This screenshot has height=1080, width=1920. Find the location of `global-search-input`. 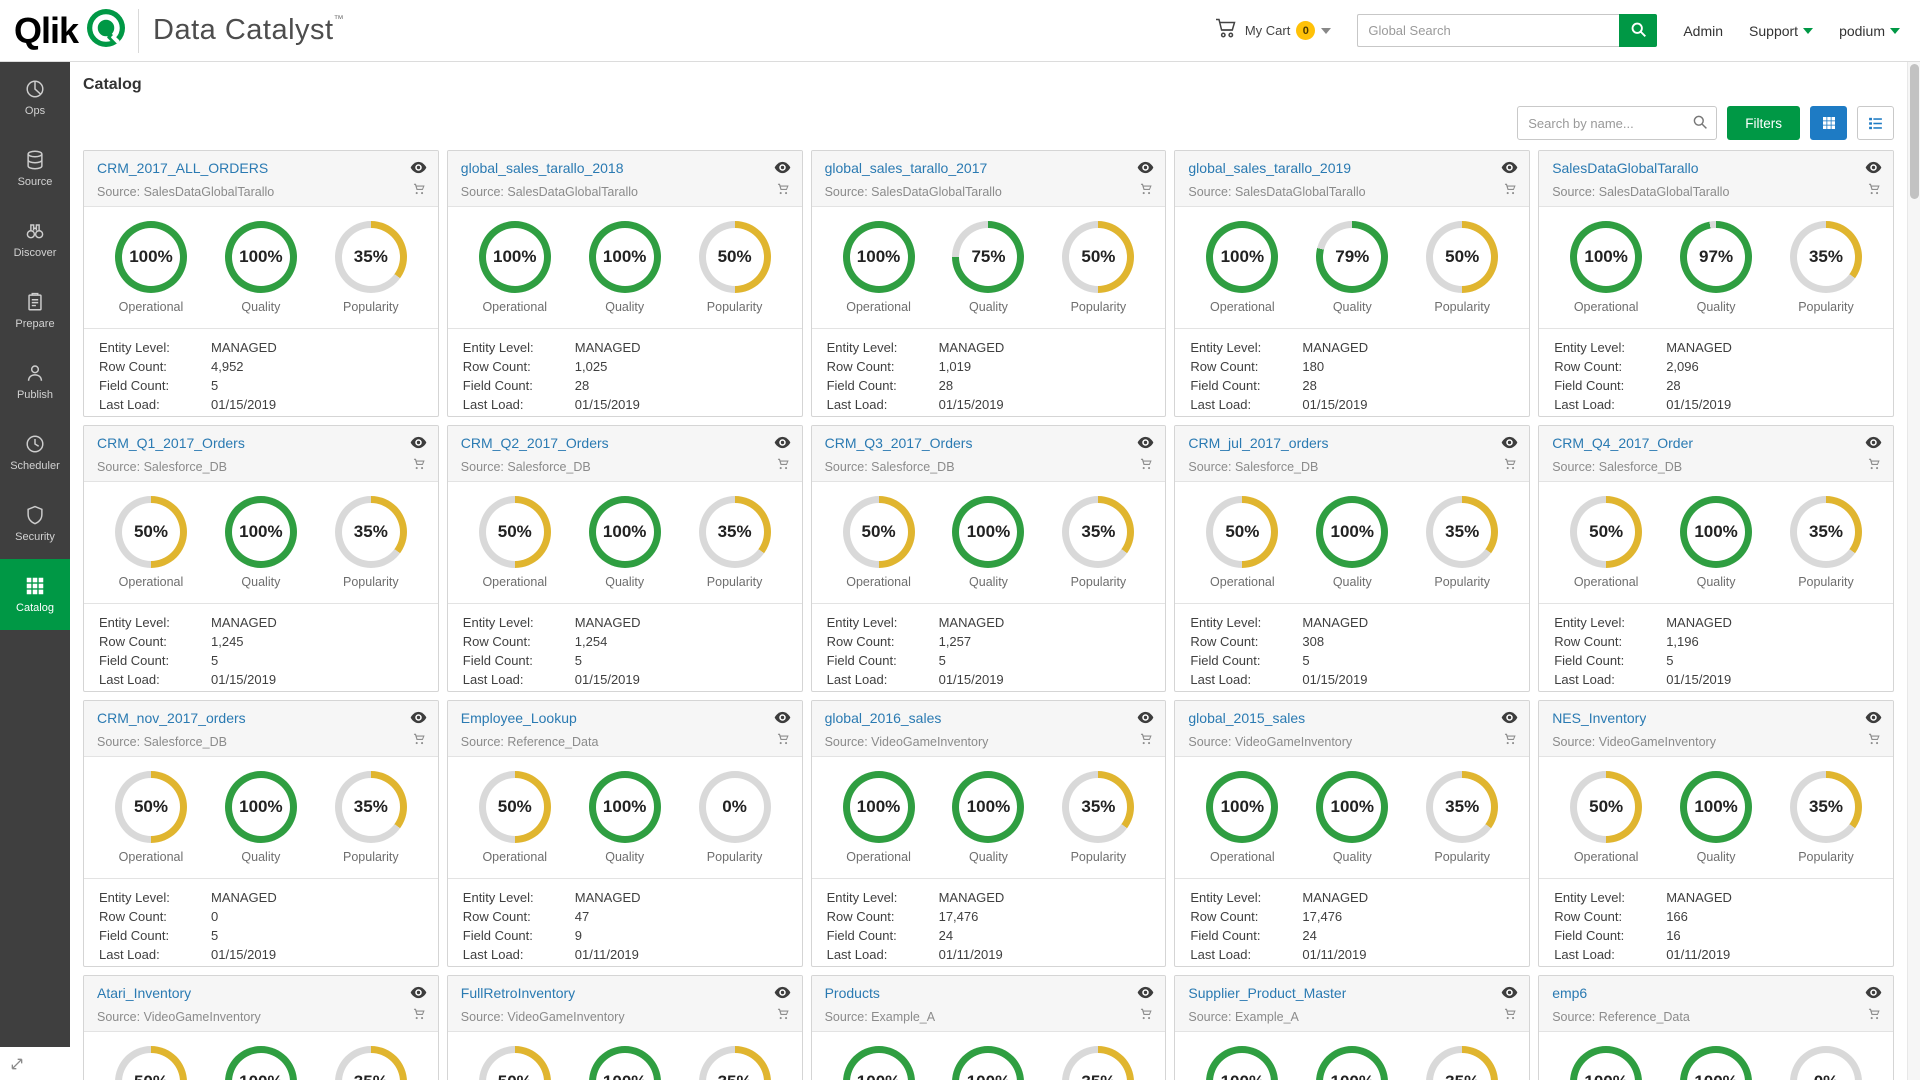

global-search-input is located at coordinates (1488, 30).